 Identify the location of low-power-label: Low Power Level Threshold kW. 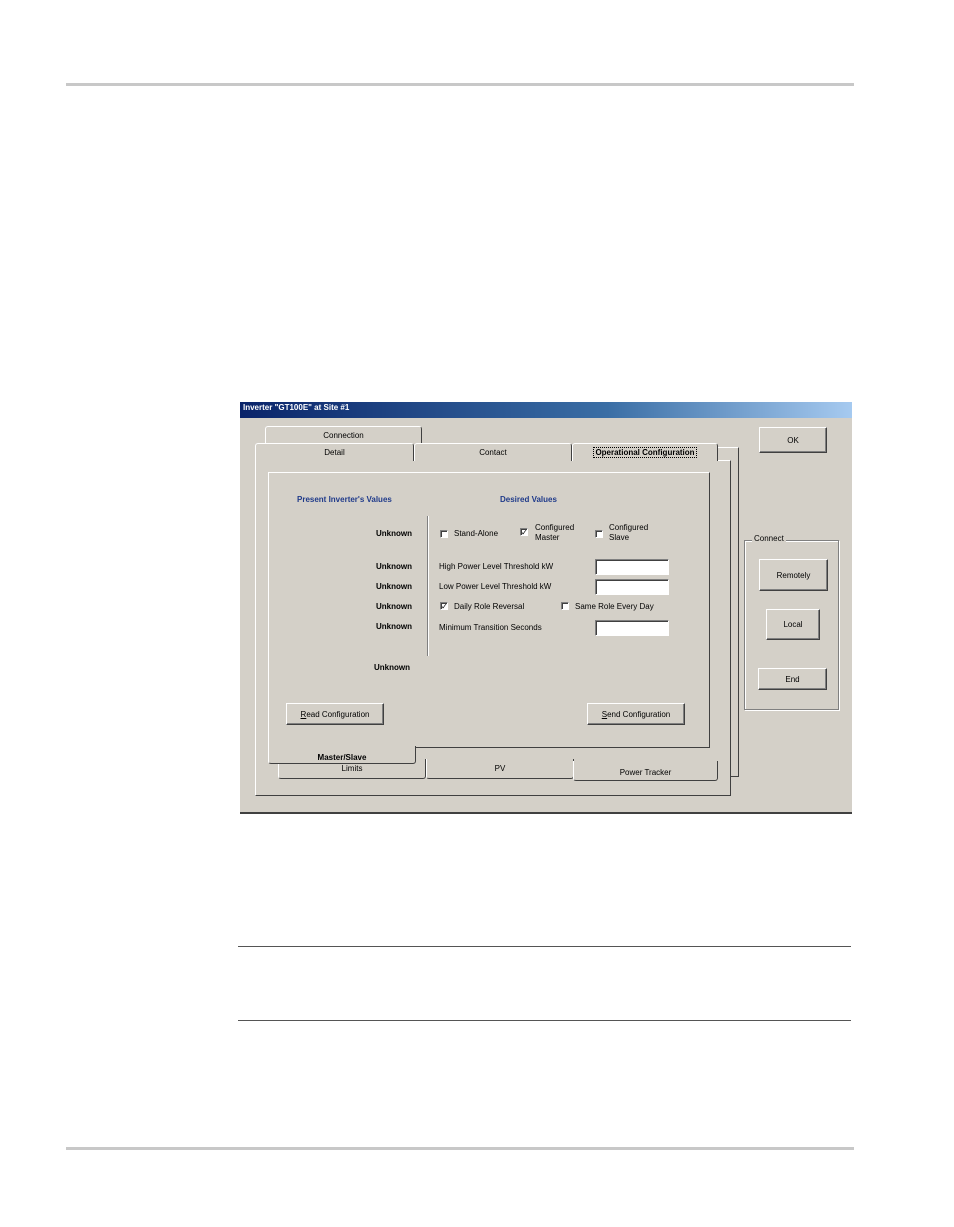
(495, 586).